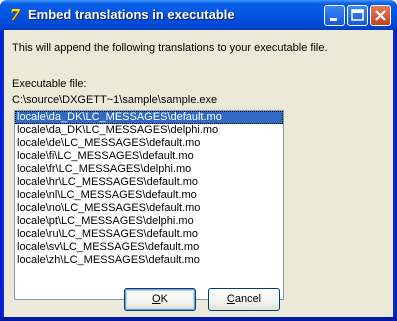  Describe the element at coordinates (149, 130) in the screenshot. I see `list-item: locale\da_DK\LC_MESSAGES\delphi.mo` at that location.